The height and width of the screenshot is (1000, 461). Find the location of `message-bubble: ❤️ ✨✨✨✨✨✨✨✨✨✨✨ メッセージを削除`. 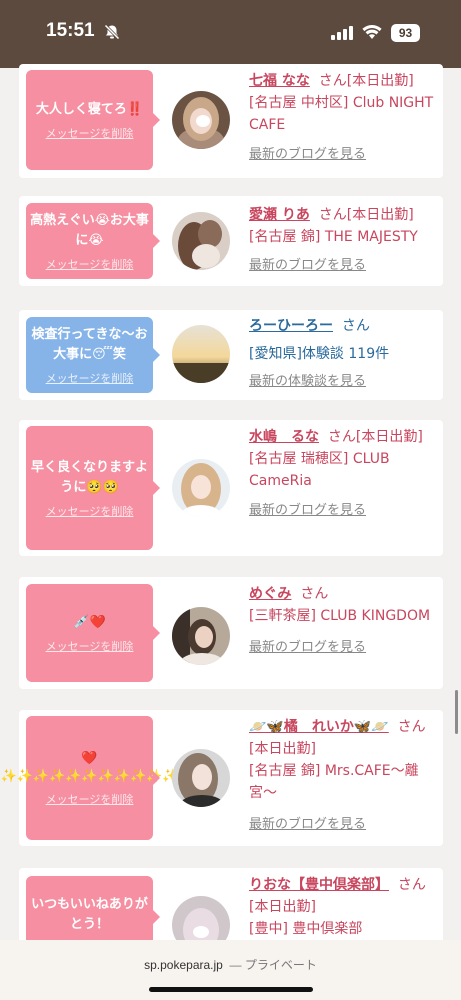

message-bubble: ❤️ ✨✨✨✨✨✨✨✨✨✨✨ メッセージを削除 is located at coordinates (89, 778).